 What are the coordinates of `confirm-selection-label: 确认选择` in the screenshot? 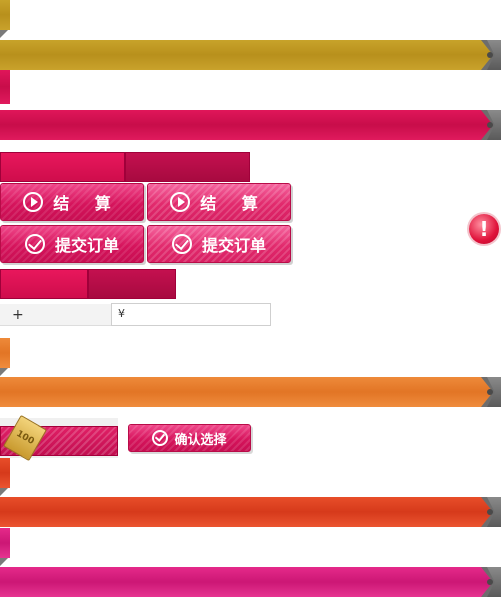 It's located at (200, 440).